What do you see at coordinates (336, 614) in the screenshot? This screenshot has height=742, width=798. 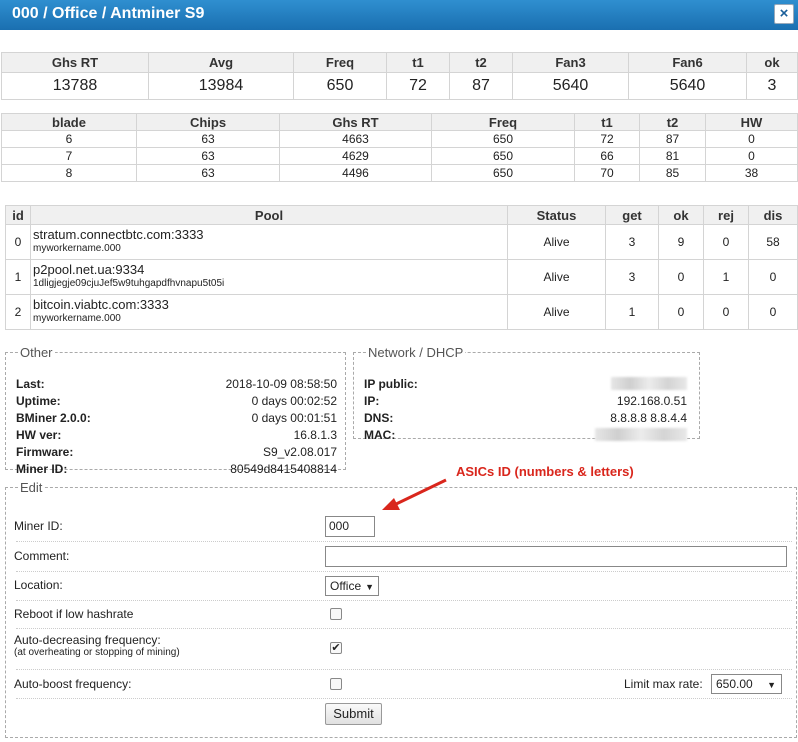 I see `reboot-checkbox` at bounding box center [336, 614].